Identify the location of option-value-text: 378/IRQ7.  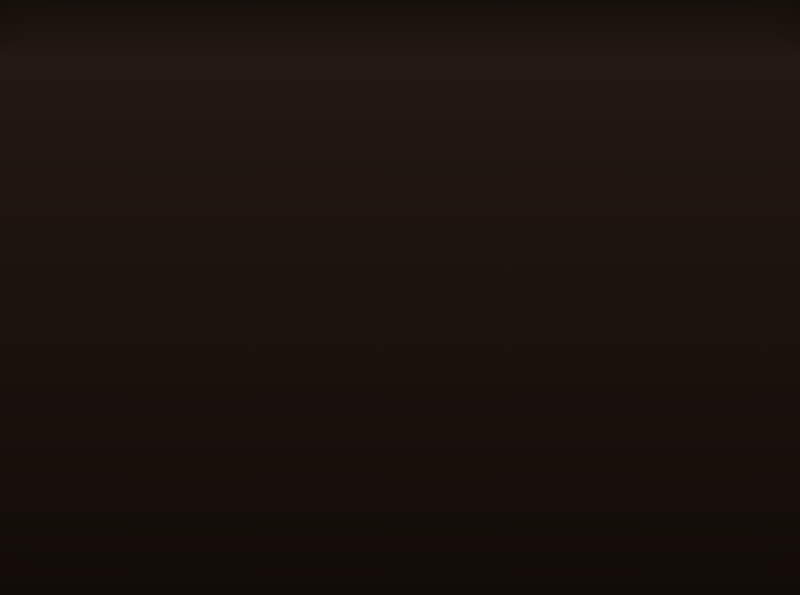
(386, 506).